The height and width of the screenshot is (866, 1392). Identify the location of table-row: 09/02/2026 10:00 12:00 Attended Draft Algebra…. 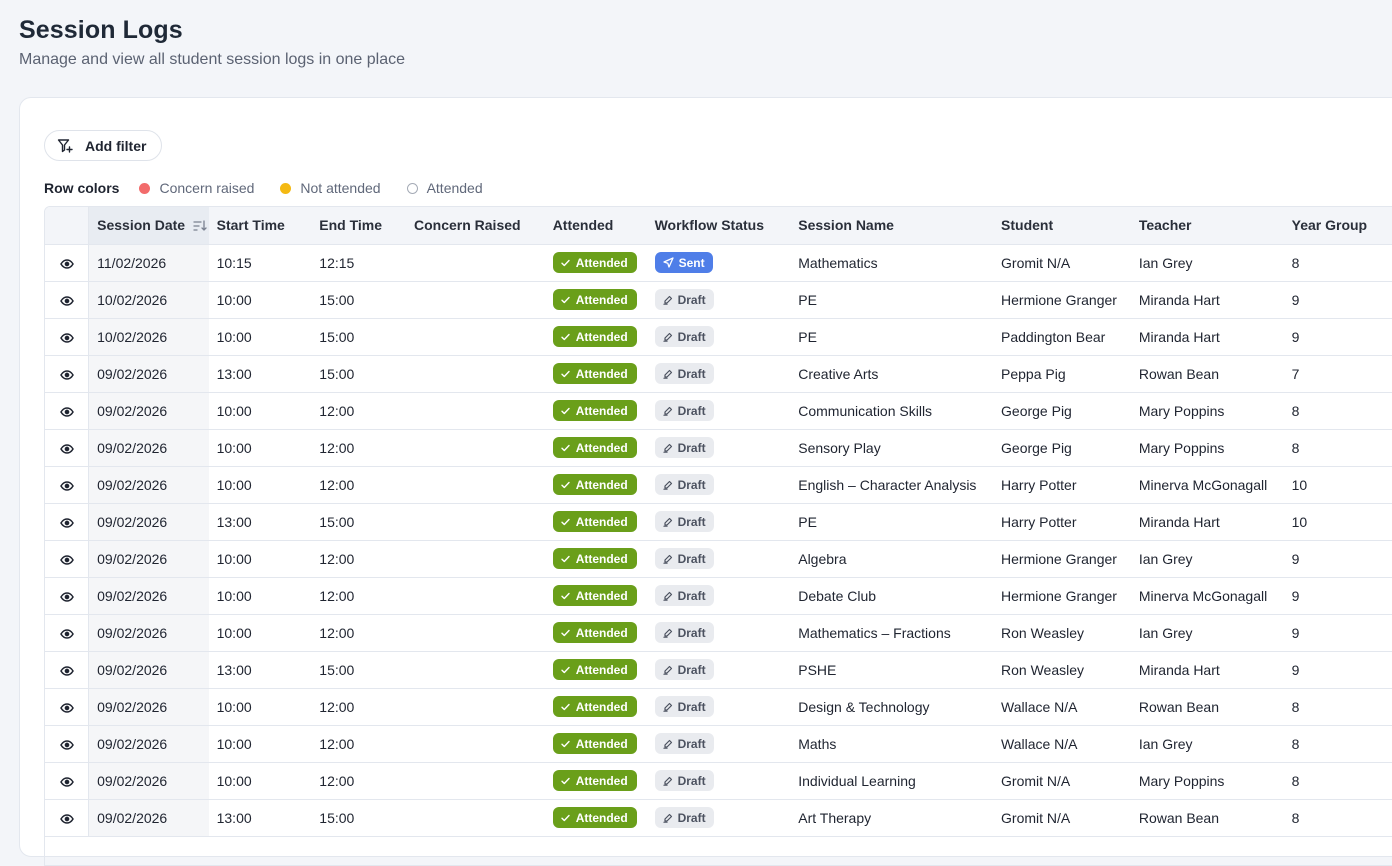
(718, 559).